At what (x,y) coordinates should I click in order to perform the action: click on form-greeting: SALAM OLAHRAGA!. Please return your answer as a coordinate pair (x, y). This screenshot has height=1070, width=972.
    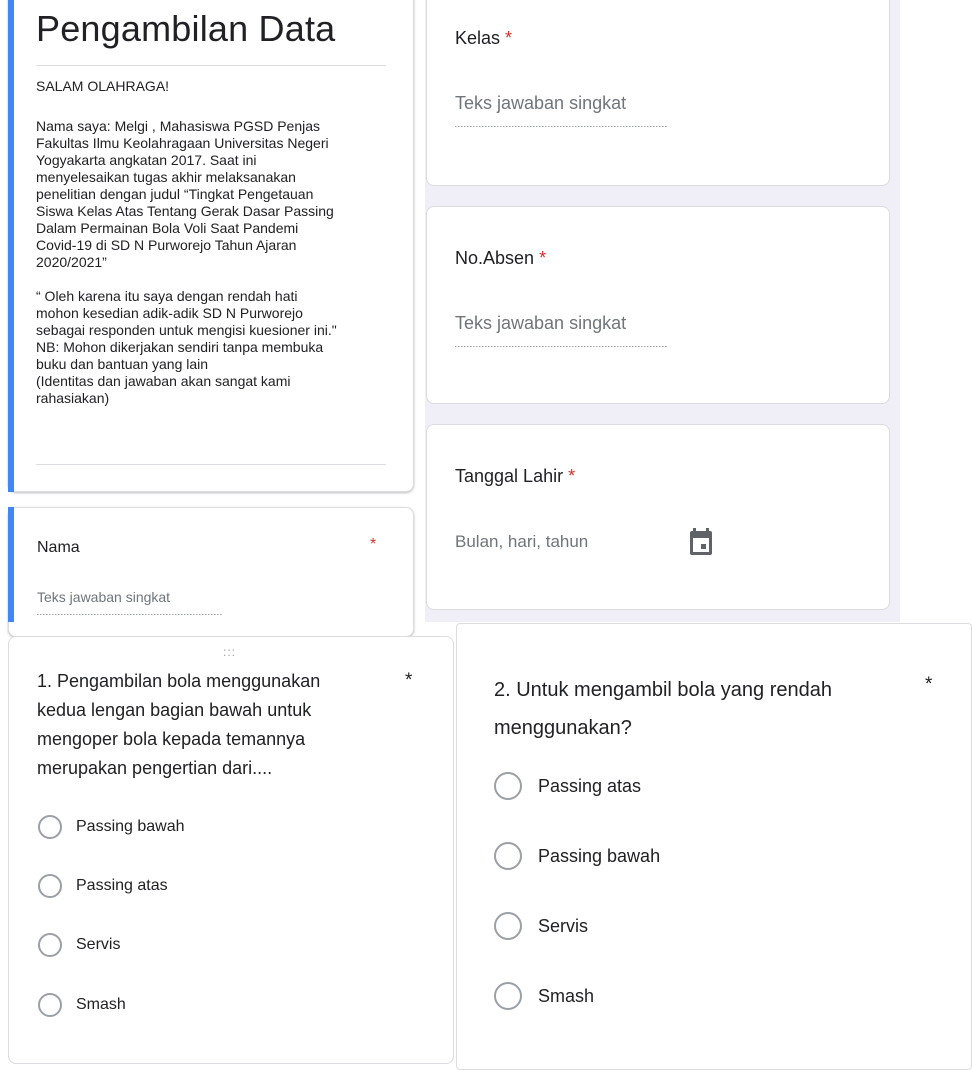
    Looking at the image, I should click on (103, 86).